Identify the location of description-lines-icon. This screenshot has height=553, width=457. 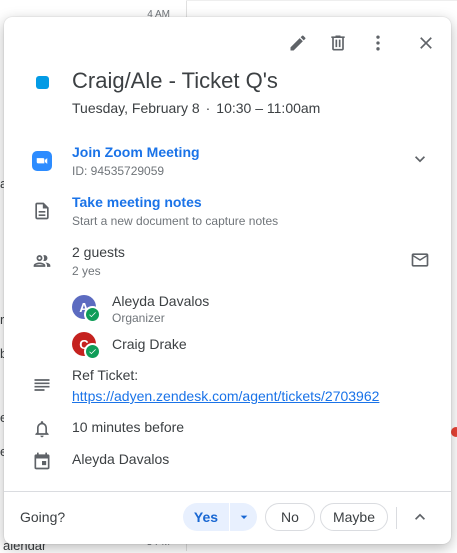
(42, 385).